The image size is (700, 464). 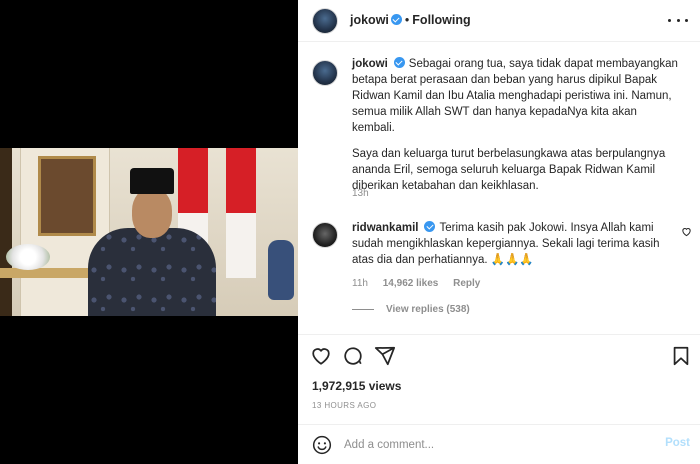 What do you see at coordinates (344, 405) in the screenshot?
I see `post-age: 13 HOURS AGO` at bounding box center [344, 405].